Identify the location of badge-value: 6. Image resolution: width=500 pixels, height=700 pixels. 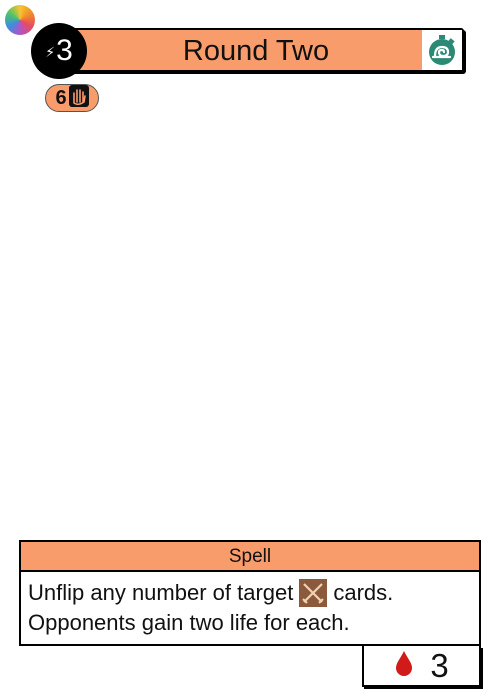
(61, 97).